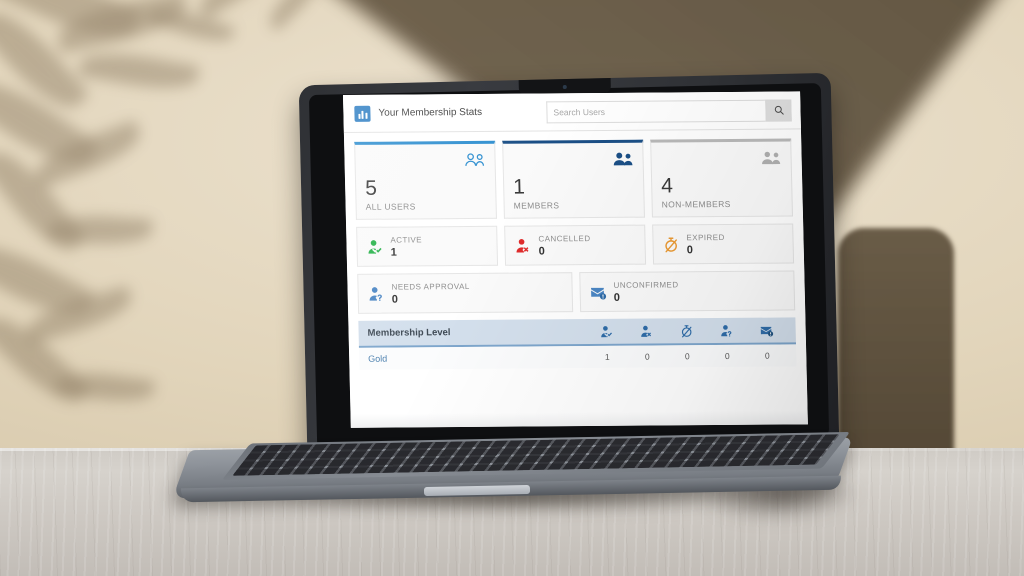 This screenshot has height=576, width=1024. I want to click on search-button, so click(778, 110).